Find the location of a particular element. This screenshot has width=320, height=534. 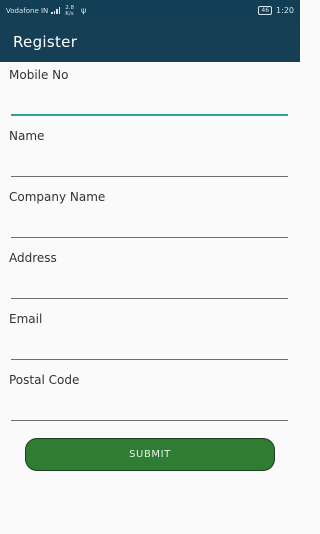

company-label: Company Name is located at coordinates (57, 197).